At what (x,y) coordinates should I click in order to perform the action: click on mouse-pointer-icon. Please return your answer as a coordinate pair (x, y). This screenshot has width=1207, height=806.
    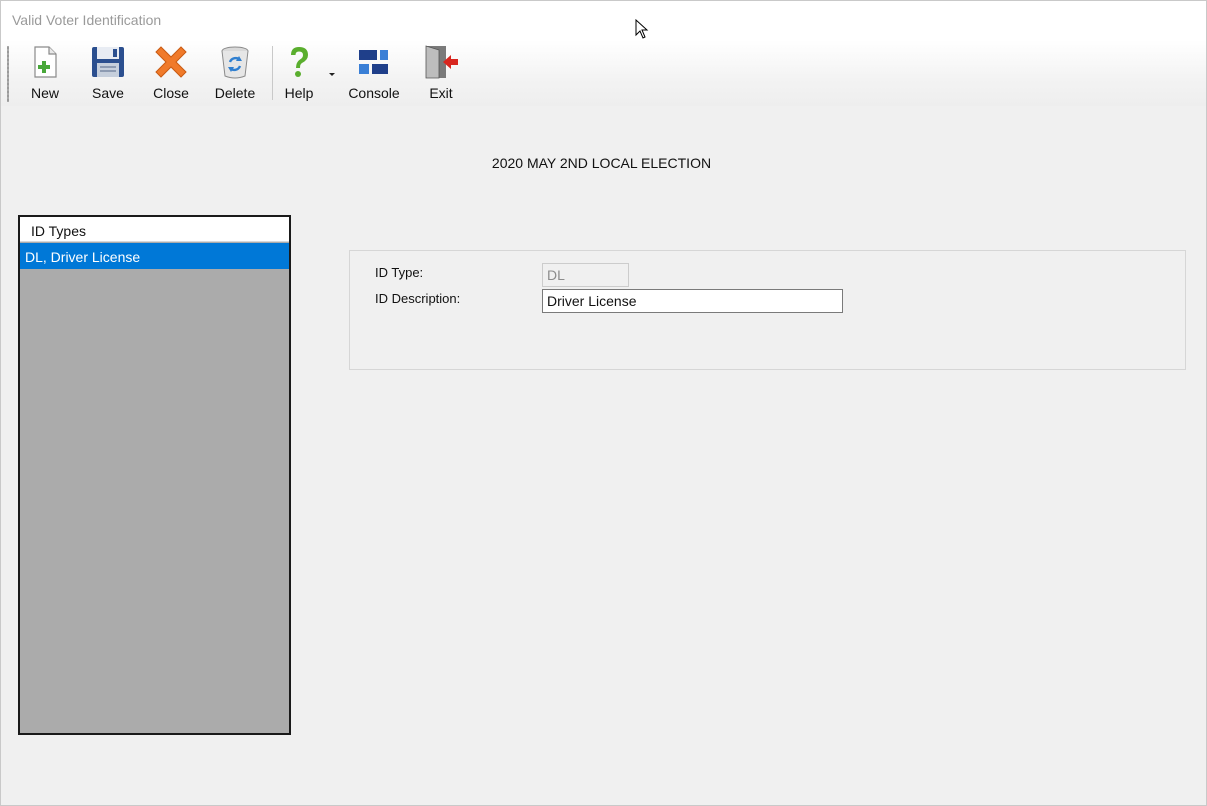
    Looking at the image, I should click on (642, 29).